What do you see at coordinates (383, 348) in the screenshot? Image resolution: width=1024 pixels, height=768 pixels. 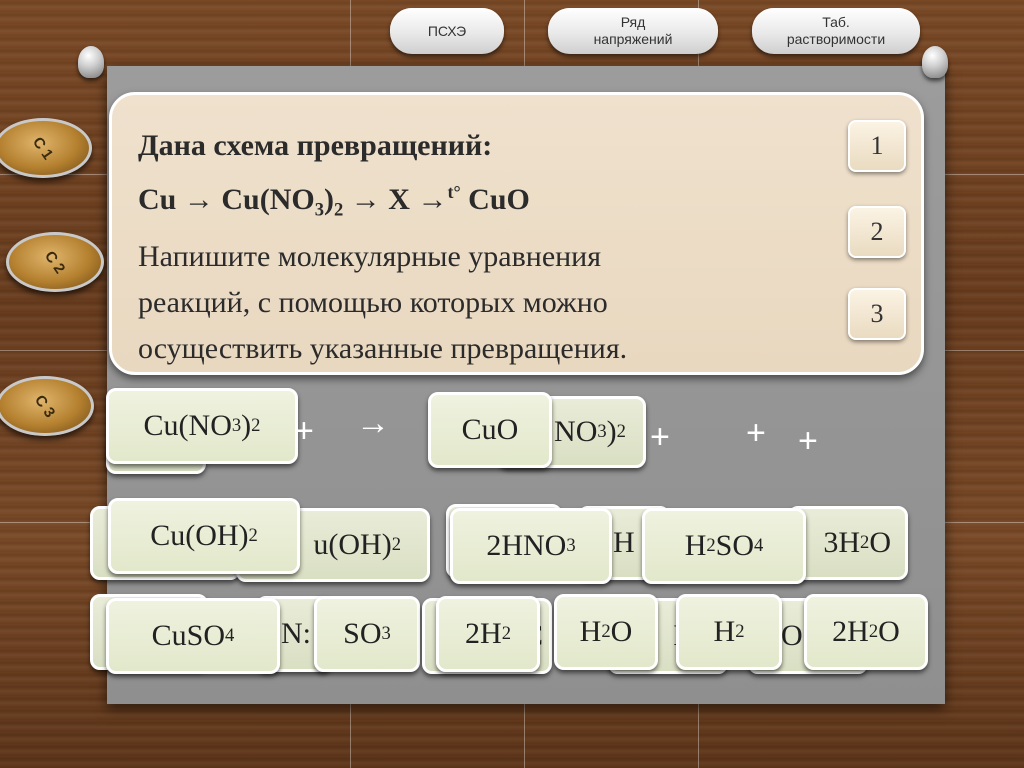 I see `task-text-line3: осуществить указанные превращения.` at bounding box center [383, 348].